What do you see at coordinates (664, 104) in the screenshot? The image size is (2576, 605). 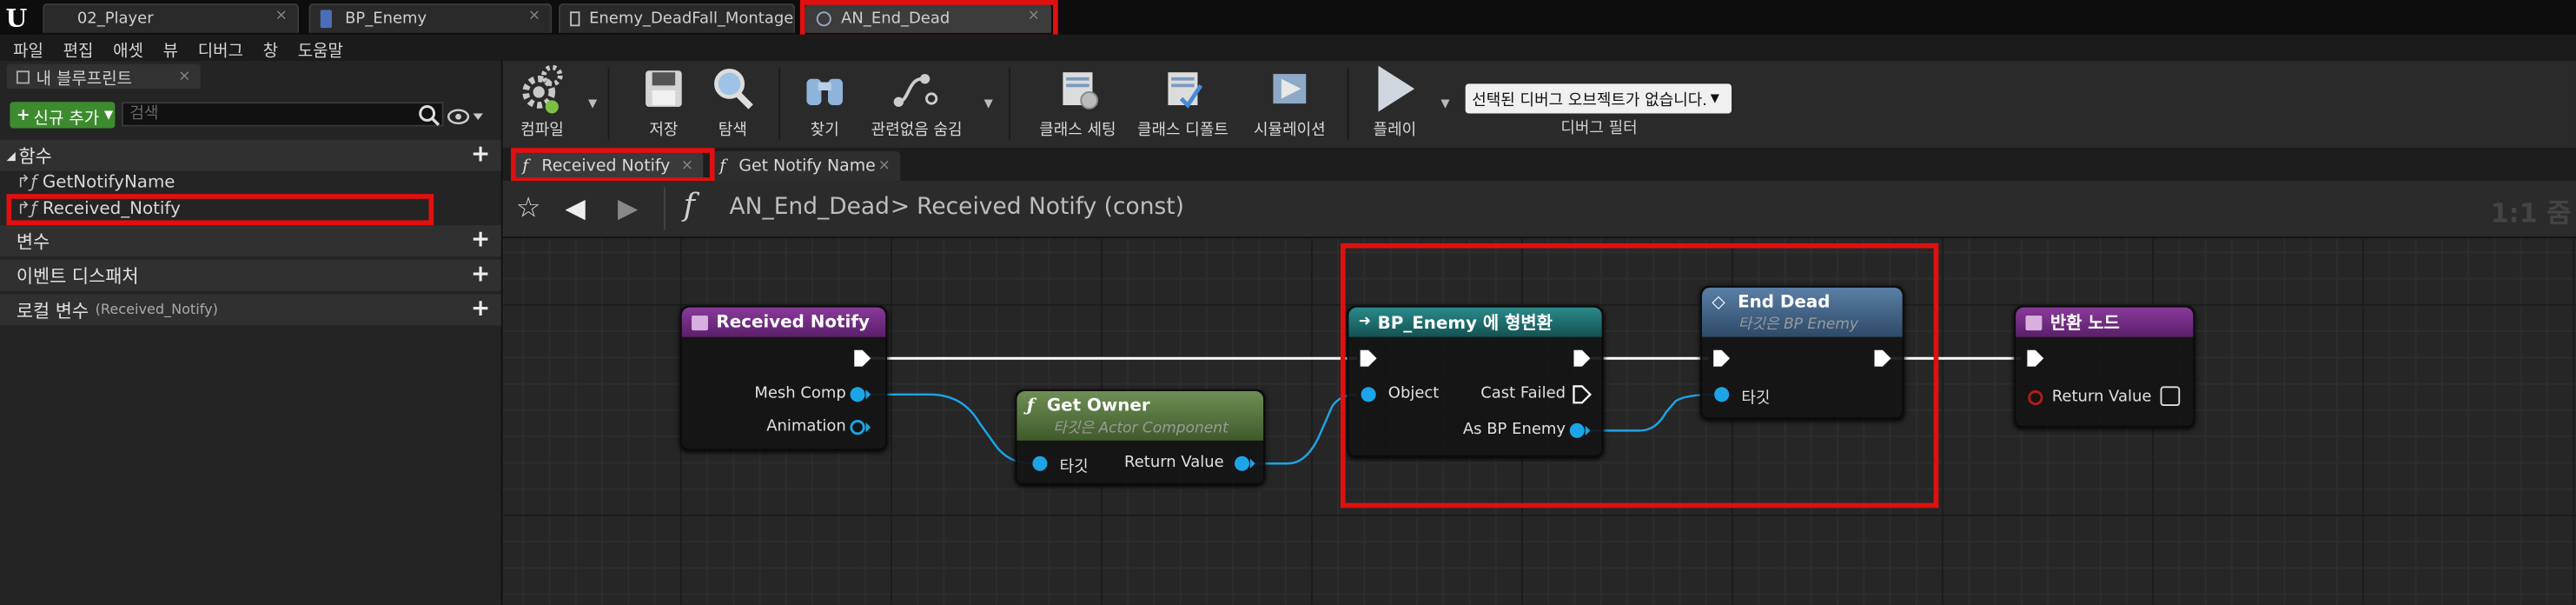 I see `save-button: 저장` at bounding box center [664, 104].